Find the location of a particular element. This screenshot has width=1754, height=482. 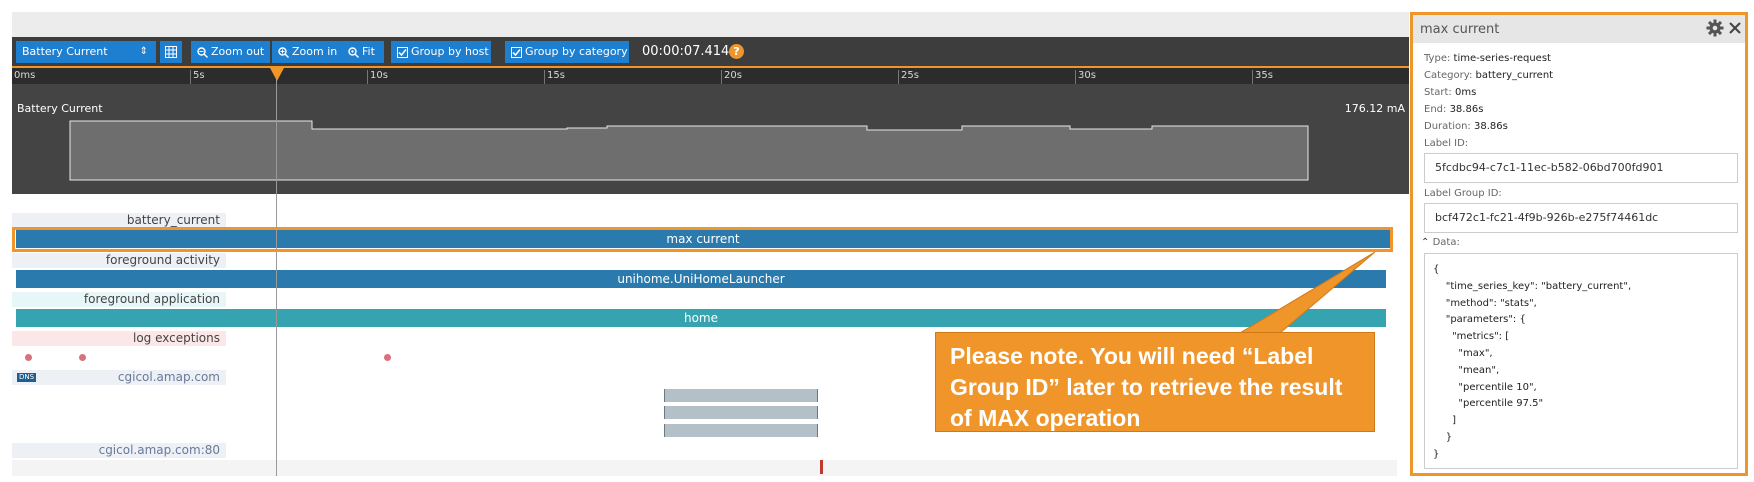

type-field: Type: time-series-request is located at coordinates (1487, 58).